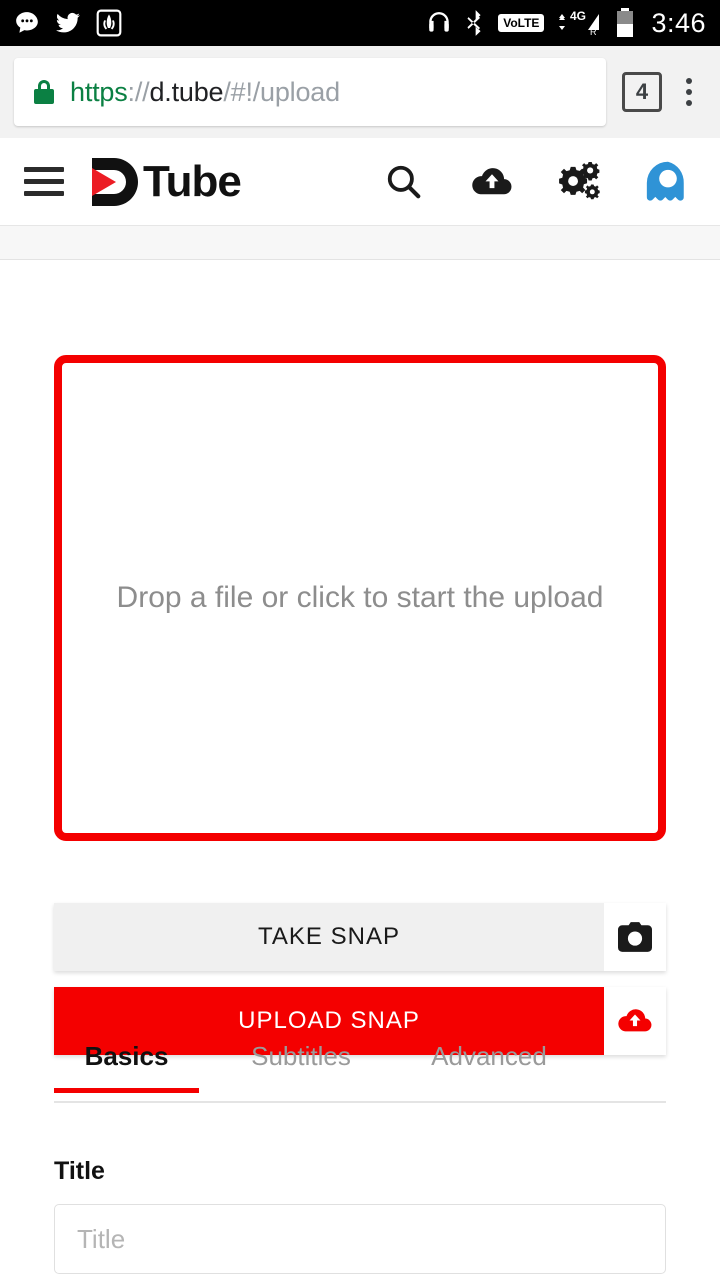 The height and width of the screenshot is (1280, 720). I want to click on title-field-label: Title, so click(79, 1171).